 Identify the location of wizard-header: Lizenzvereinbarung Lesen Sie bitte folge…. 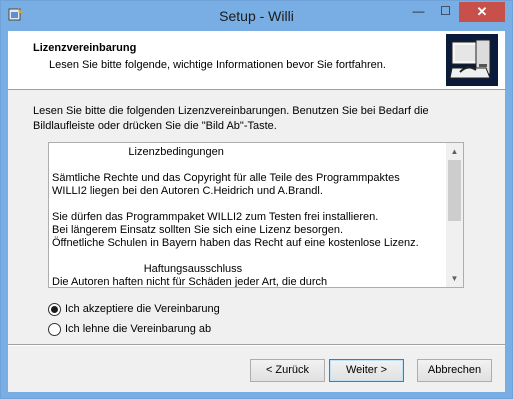
(256, 60).